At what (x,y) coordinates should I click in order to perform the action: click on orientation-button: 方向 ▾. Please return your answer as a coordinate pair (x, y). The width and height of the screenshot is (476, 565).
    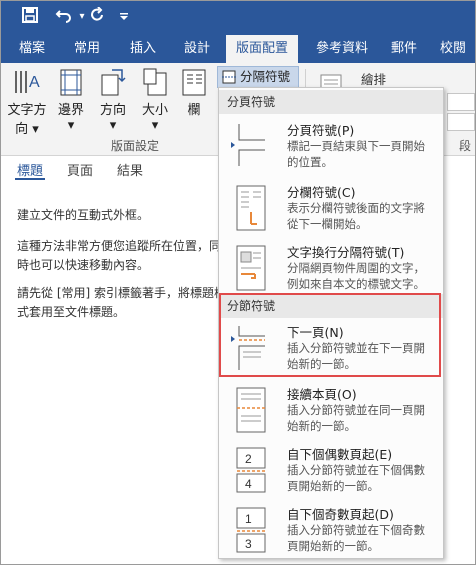
    Looking at the image, I should click on (113, 101).